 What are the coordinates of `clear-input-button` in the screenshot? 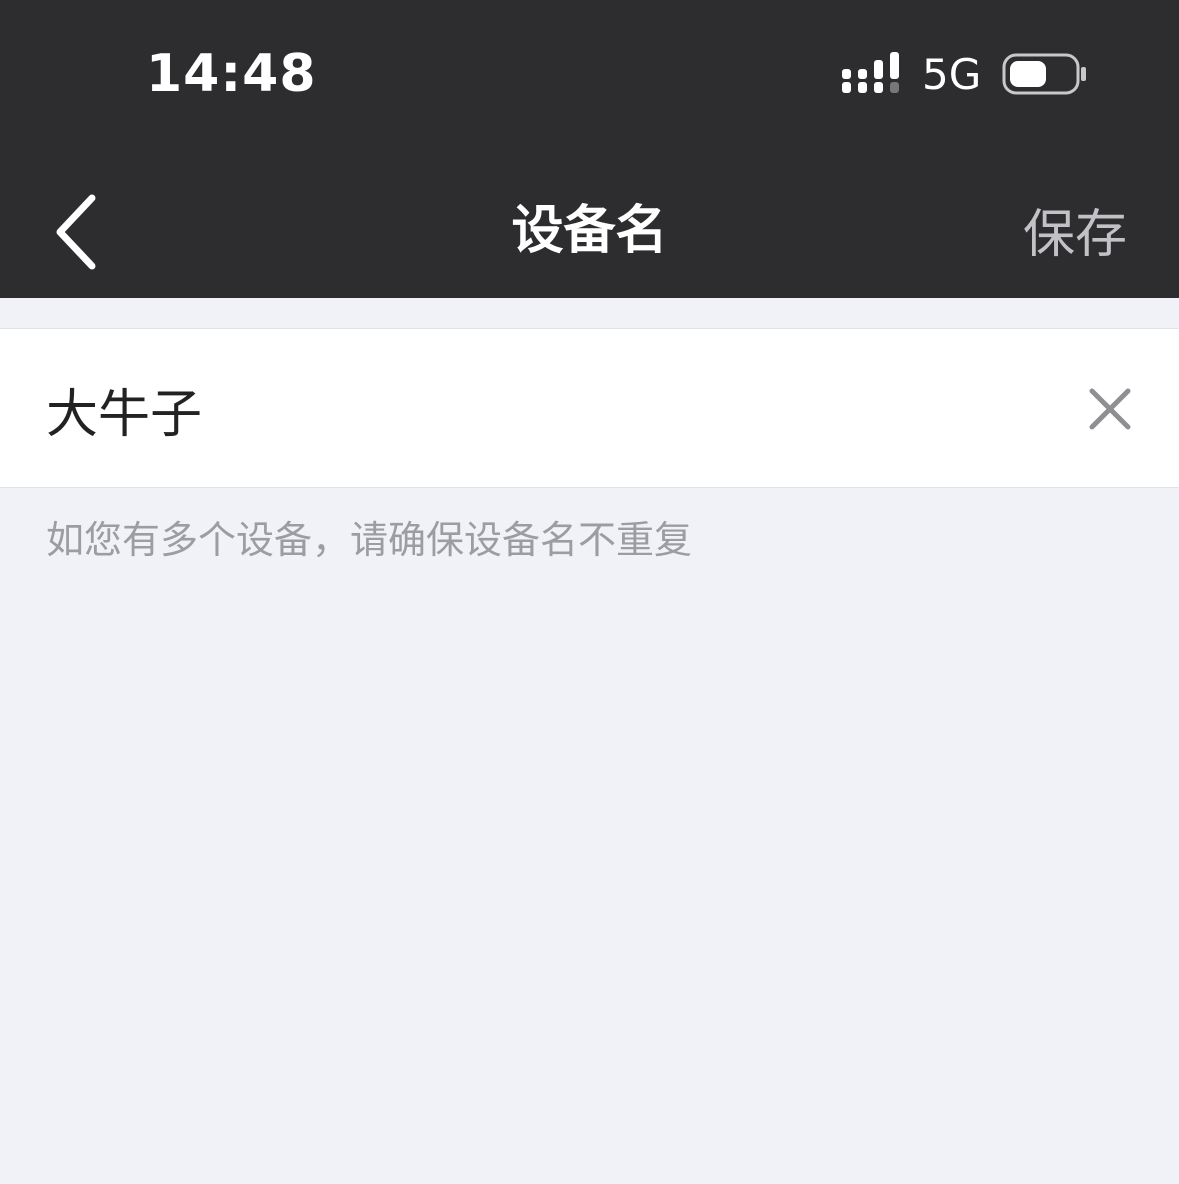 It's located at (1110, 409).